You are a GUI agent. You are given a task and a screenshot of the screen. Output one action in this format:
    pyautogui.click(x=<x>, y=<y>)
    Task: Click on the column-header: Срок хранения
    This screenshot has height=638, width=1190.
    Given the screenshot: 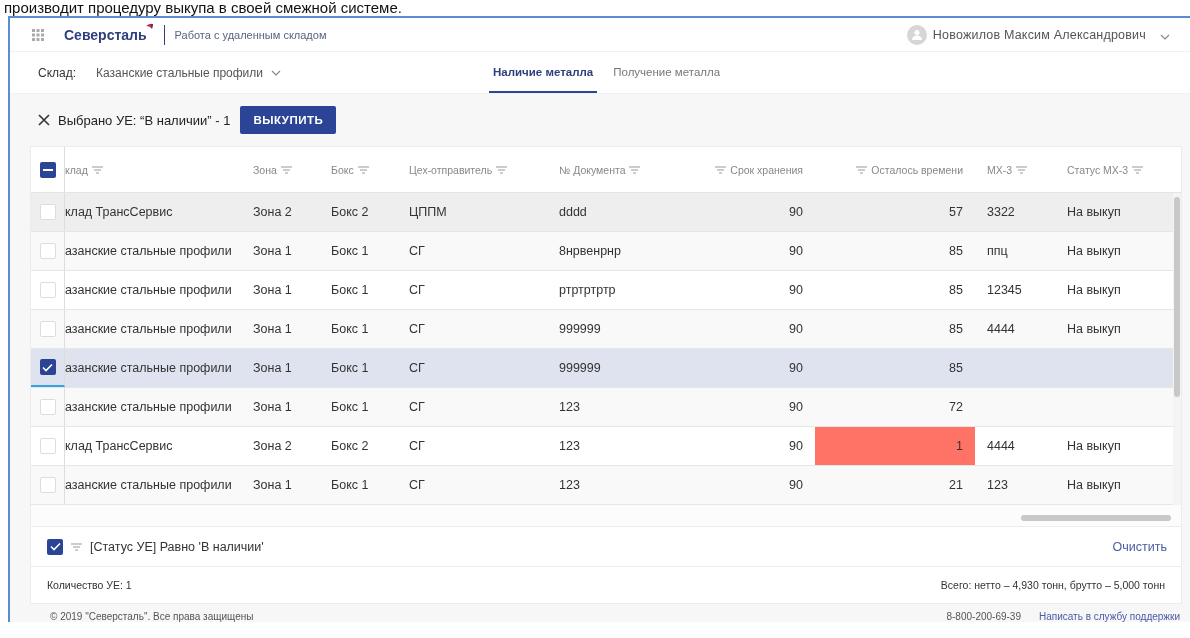 What is the action you would take?
    pyautogui.click(x=766, y=169)
    